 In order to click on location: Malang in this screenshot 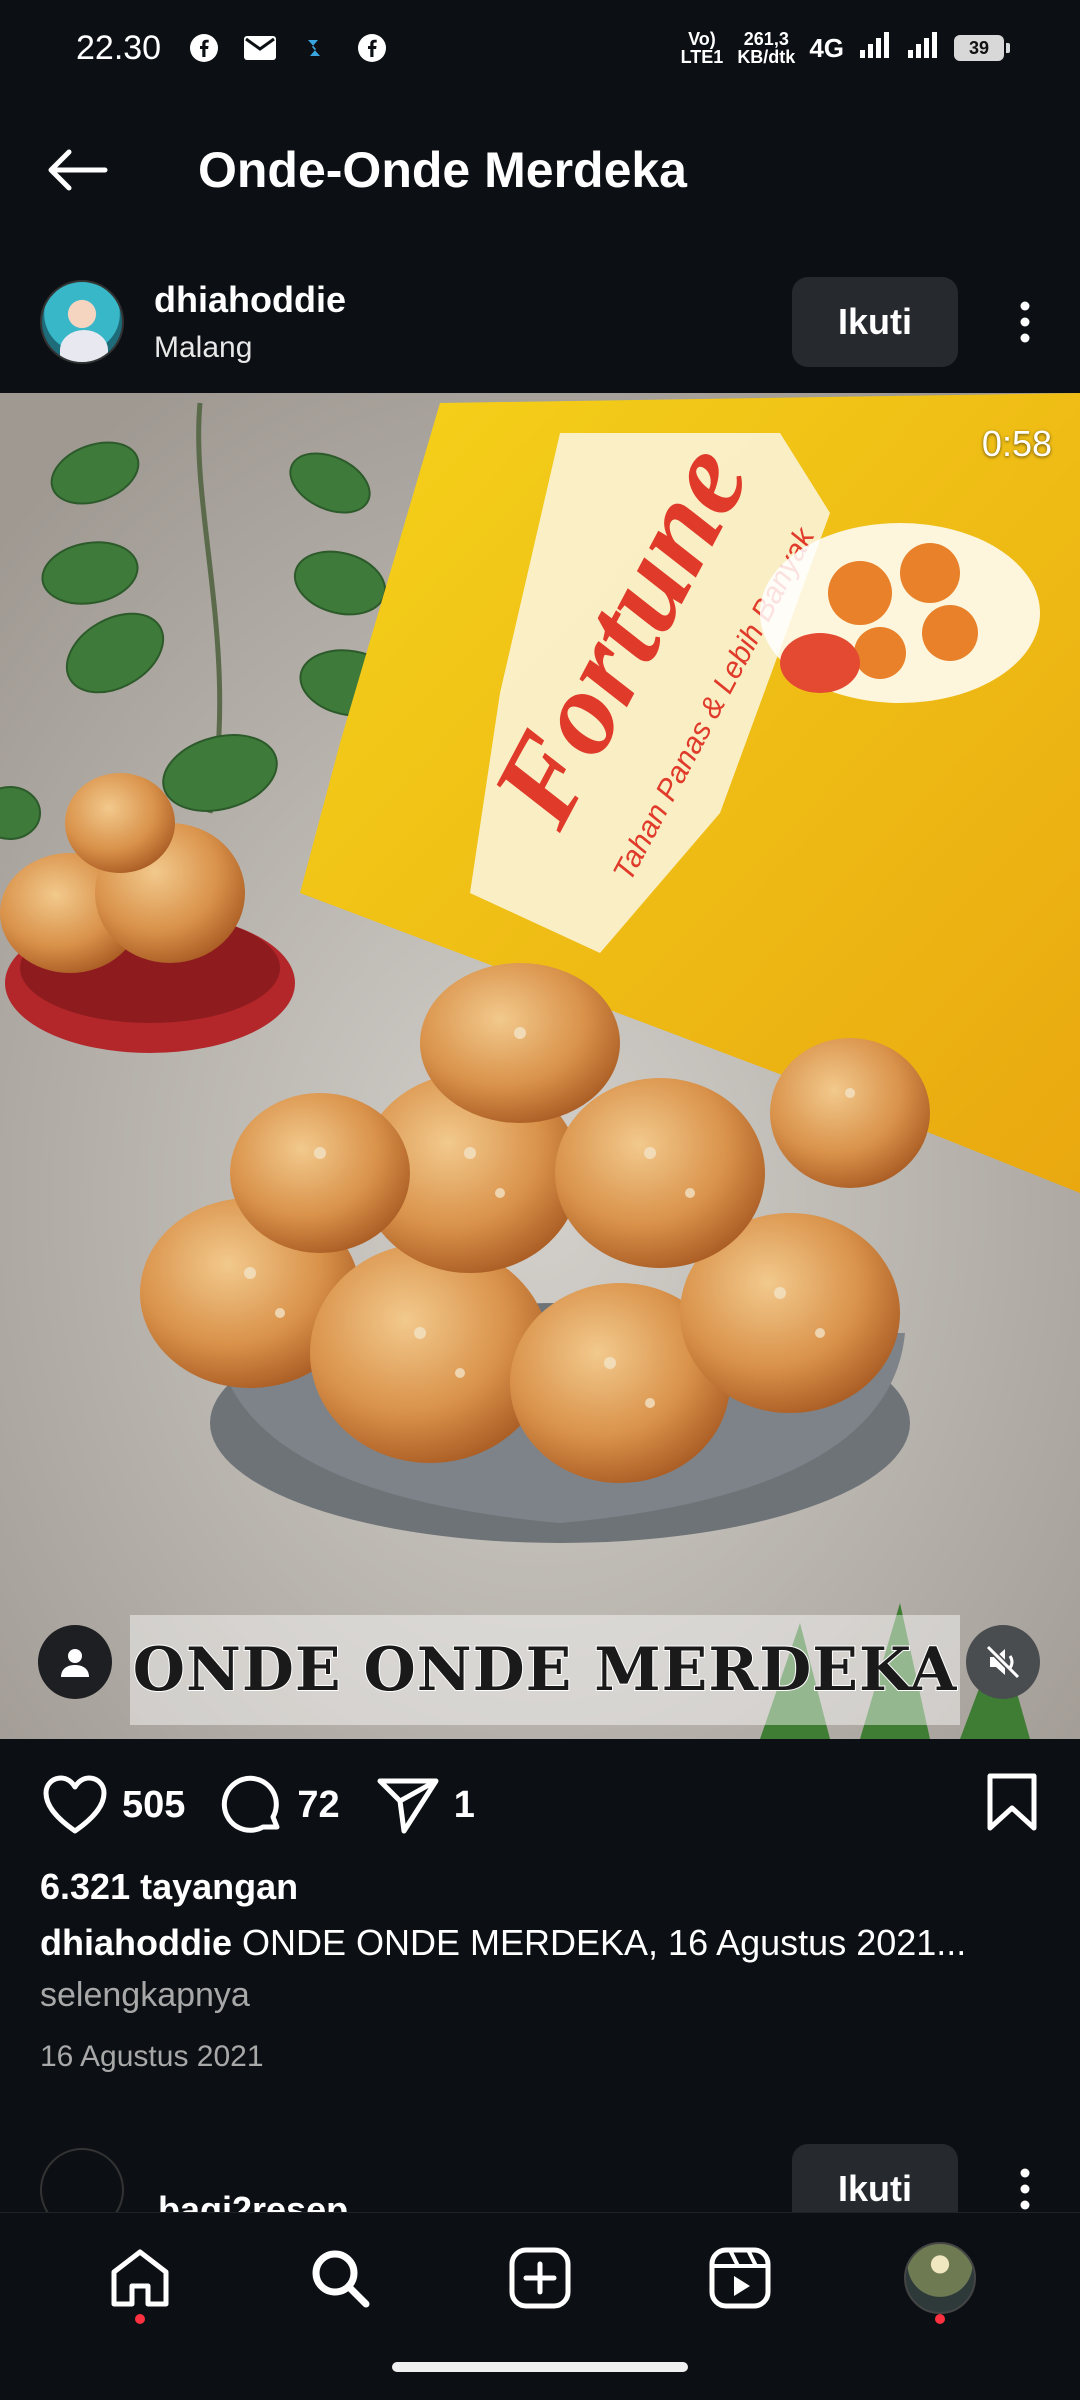, I will do `click(250, 348)`.